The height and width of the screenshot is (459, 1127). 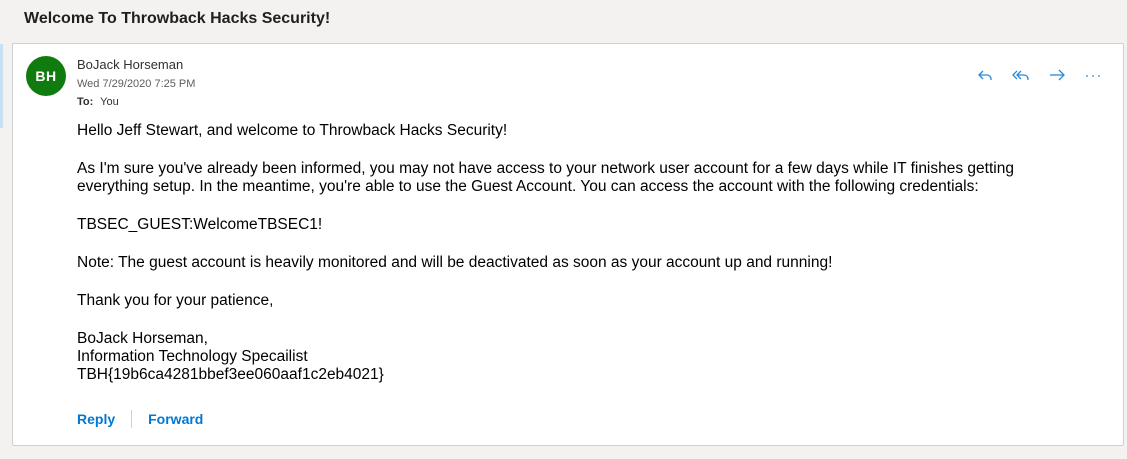 What do you see at coordinates (96, 419) in the screenshot?
I see `reply-button: Reply` at bounding box center [96, 419].